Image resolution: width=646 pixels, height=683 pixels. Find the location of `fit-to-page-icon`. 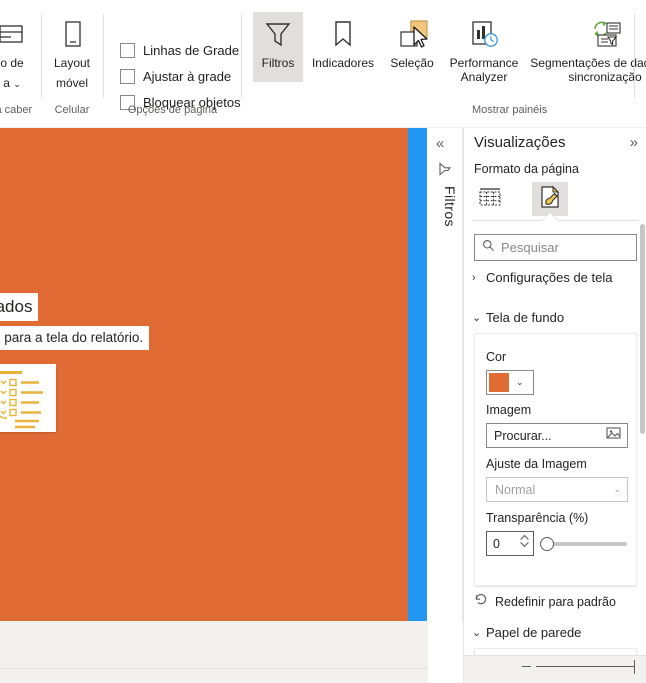

fit-to-page-icon is located at coordinates (14, 34).